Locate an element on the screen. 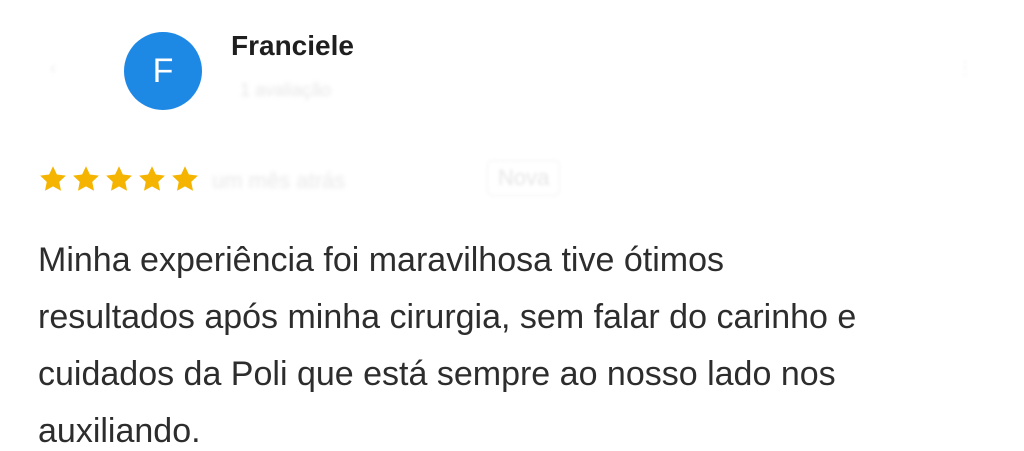 Image resolution: width=1024 pixels, height=451 pixels. avatar: F is located at coordinates (163, 71).